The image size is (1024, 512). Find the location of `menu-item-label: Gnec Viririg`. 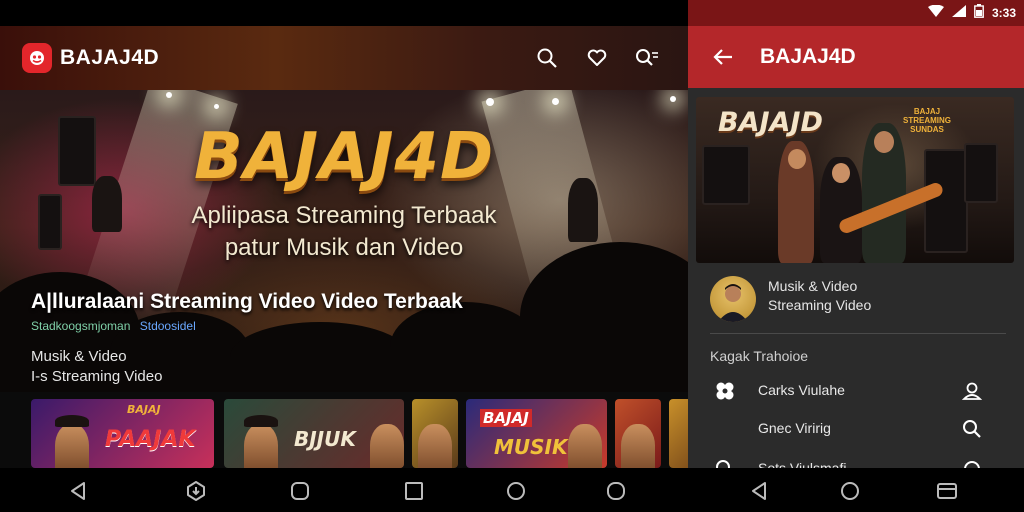

menu-item-label: Gnec Viririg is located at coordinates (794, 428).